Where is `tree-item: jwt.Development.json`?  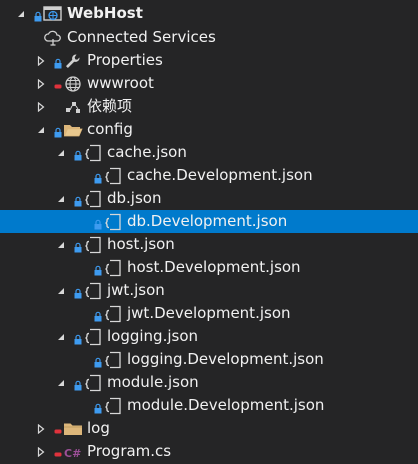 tree-item: jwt.Development.json is located at coordinates (209, 313).